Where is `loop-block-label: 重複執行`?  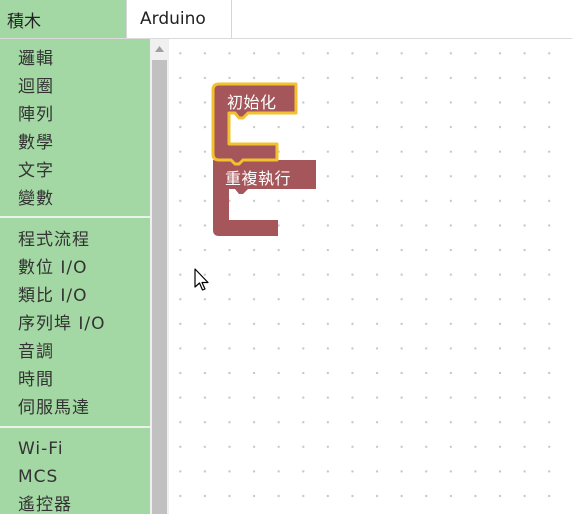 loop-block-label: 重複執行 is located at coordinates (258, 178).